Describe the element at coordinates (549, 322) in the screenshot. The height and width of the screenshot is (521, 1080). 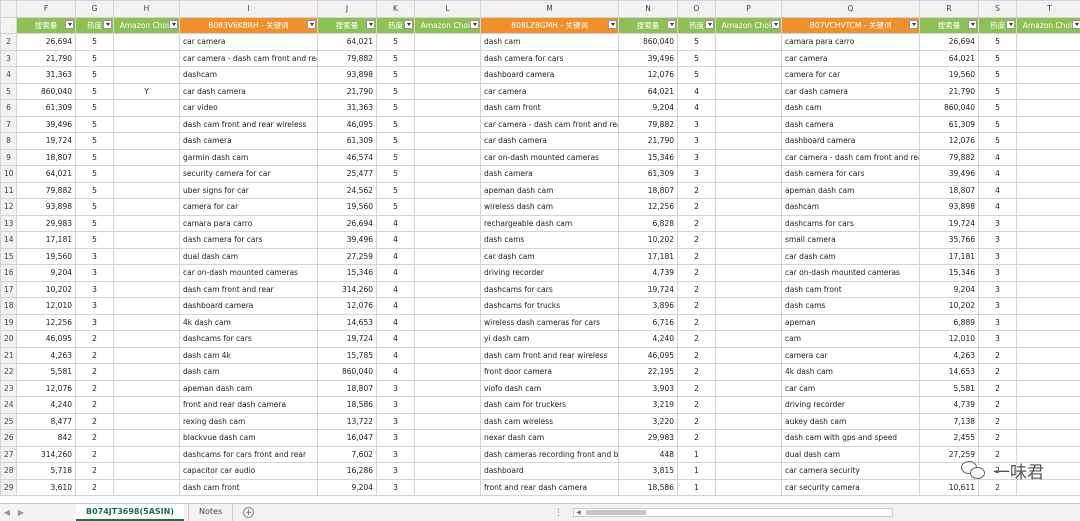
I see `cell: wireless dash cameras for cars` at that location.